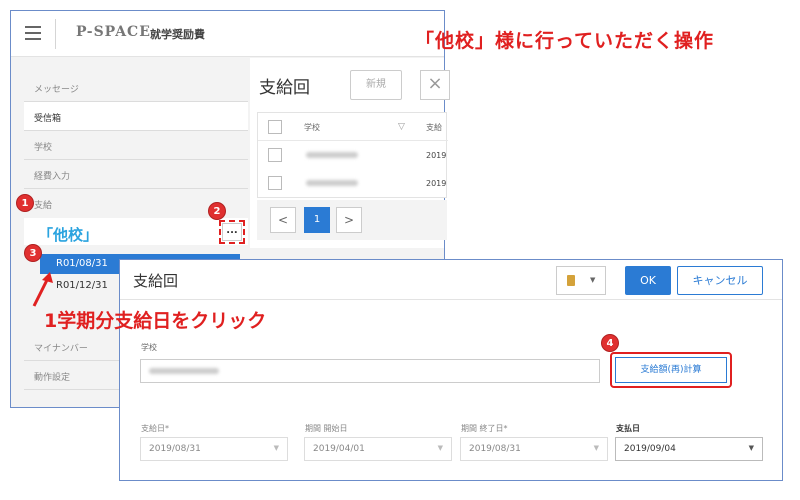 This screenshot has width=800, height=500. What do you see at coordinates (720, 280) in the screenshot?
I see `cancel-button: キャンセル` at bounding box center [720, 280].